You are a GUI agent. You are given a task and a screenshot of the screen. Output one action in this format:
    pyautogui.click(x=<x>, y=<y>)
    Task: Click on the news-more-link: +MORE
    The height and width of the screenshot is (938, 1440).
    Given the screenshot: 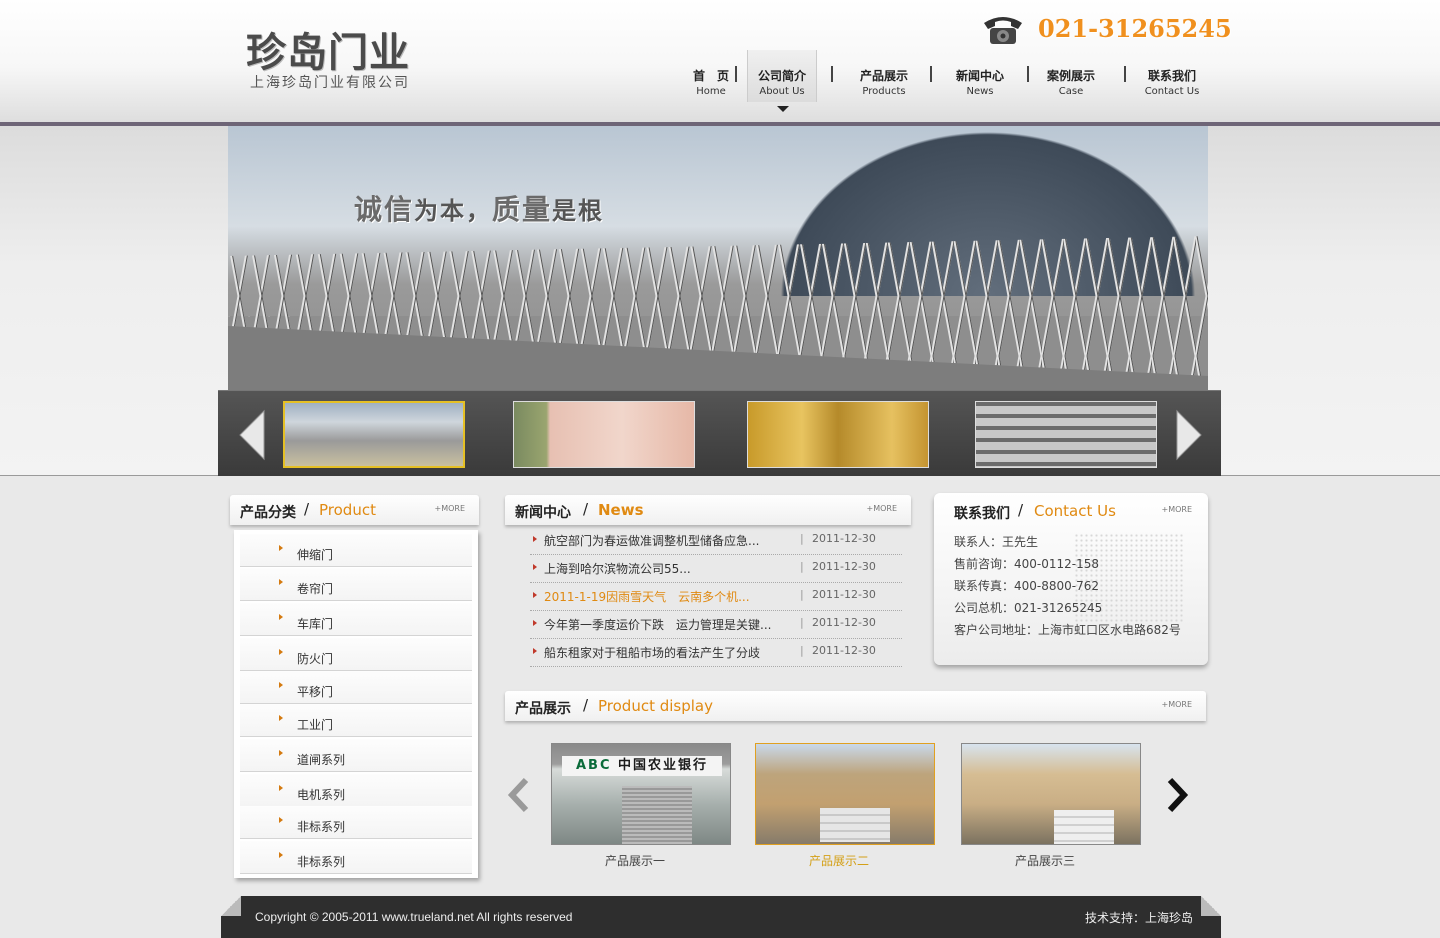 What is the action you would take?
    pyautogui.click(x=881, y=508)
    